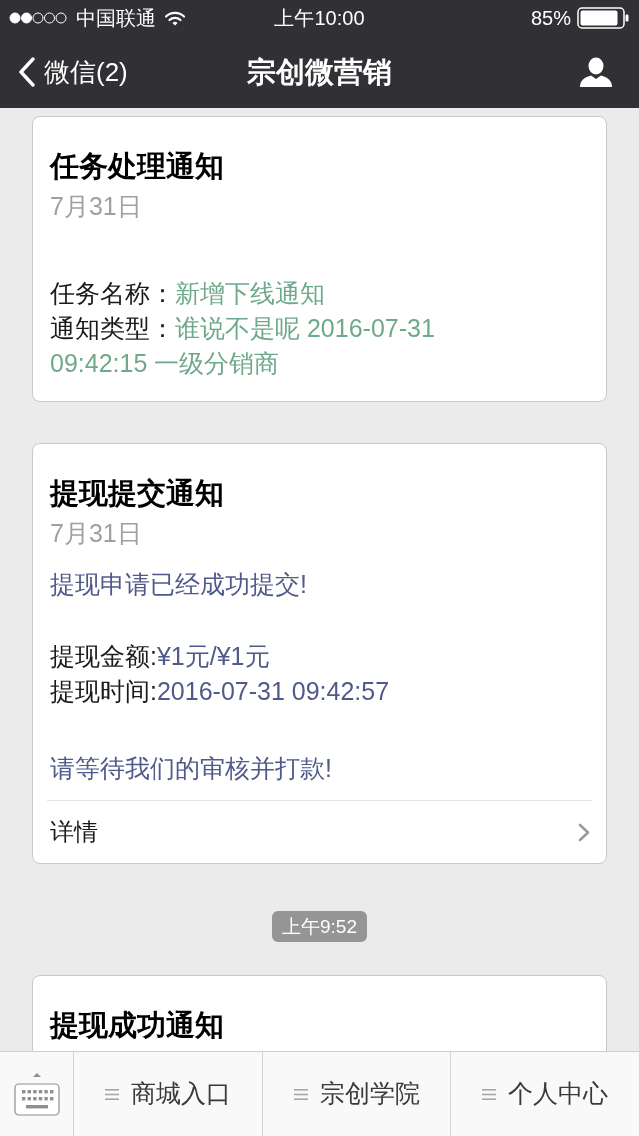 Image resolution: width=639 pixels, height=1136 pixels. What do you see at coordinates (175, 18) in the screenshot?
I see `wifi-icon` at bounding box center [175, 18].